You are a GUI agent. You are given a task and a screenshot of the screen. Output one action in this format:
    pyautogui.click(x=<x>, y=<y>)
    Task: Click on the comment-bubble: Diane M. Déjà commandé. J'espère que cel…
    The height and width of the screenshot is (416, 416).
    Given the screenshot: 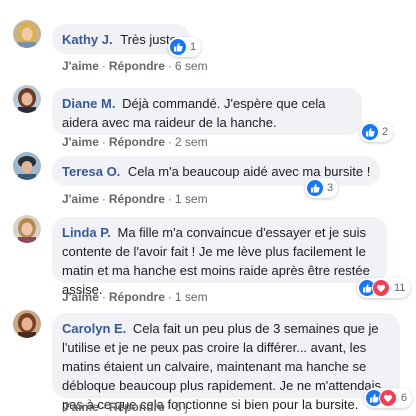 What is the action you would take?
    pyautogui.click(x=207, y=111)
    